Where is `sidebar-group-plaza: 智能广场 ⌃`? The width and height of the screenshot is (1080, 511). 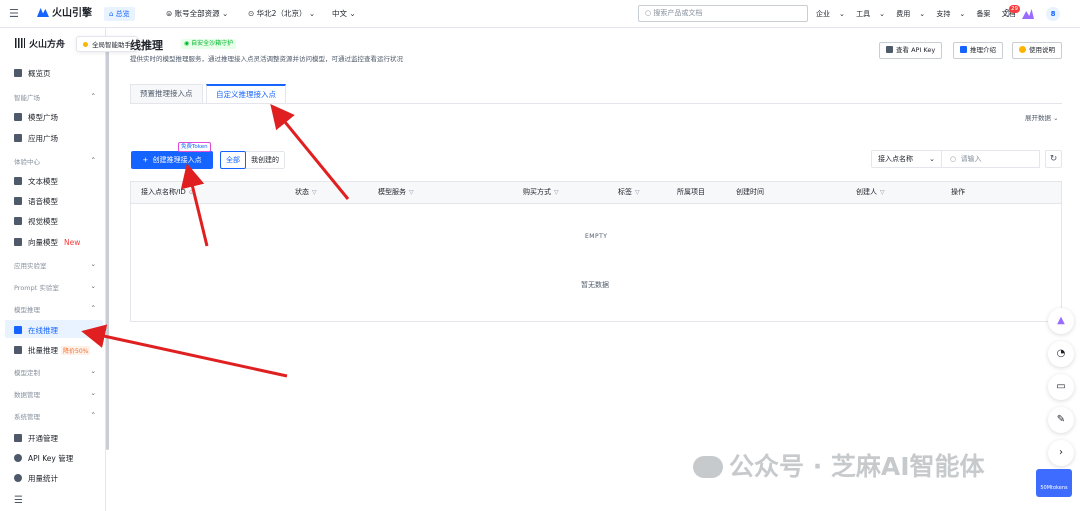 sidebar-group-plaza: 智能广场 ⌃ is located at coordinates (57, 97).